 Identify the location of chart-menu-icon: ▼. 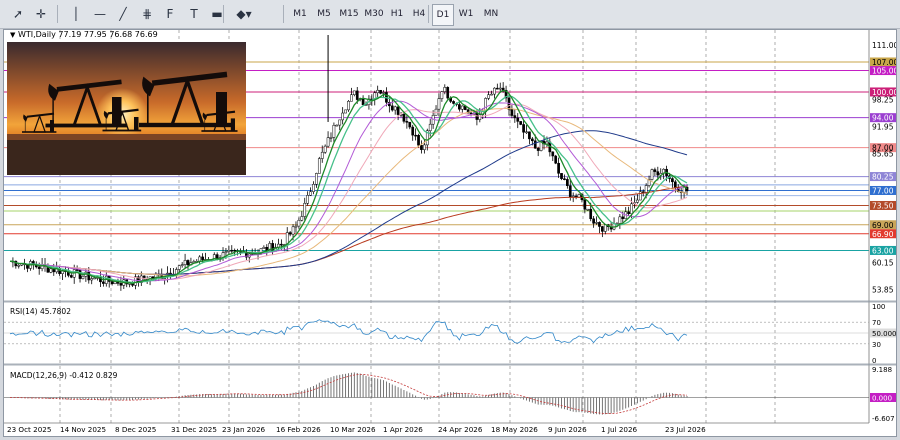
(12, 35).